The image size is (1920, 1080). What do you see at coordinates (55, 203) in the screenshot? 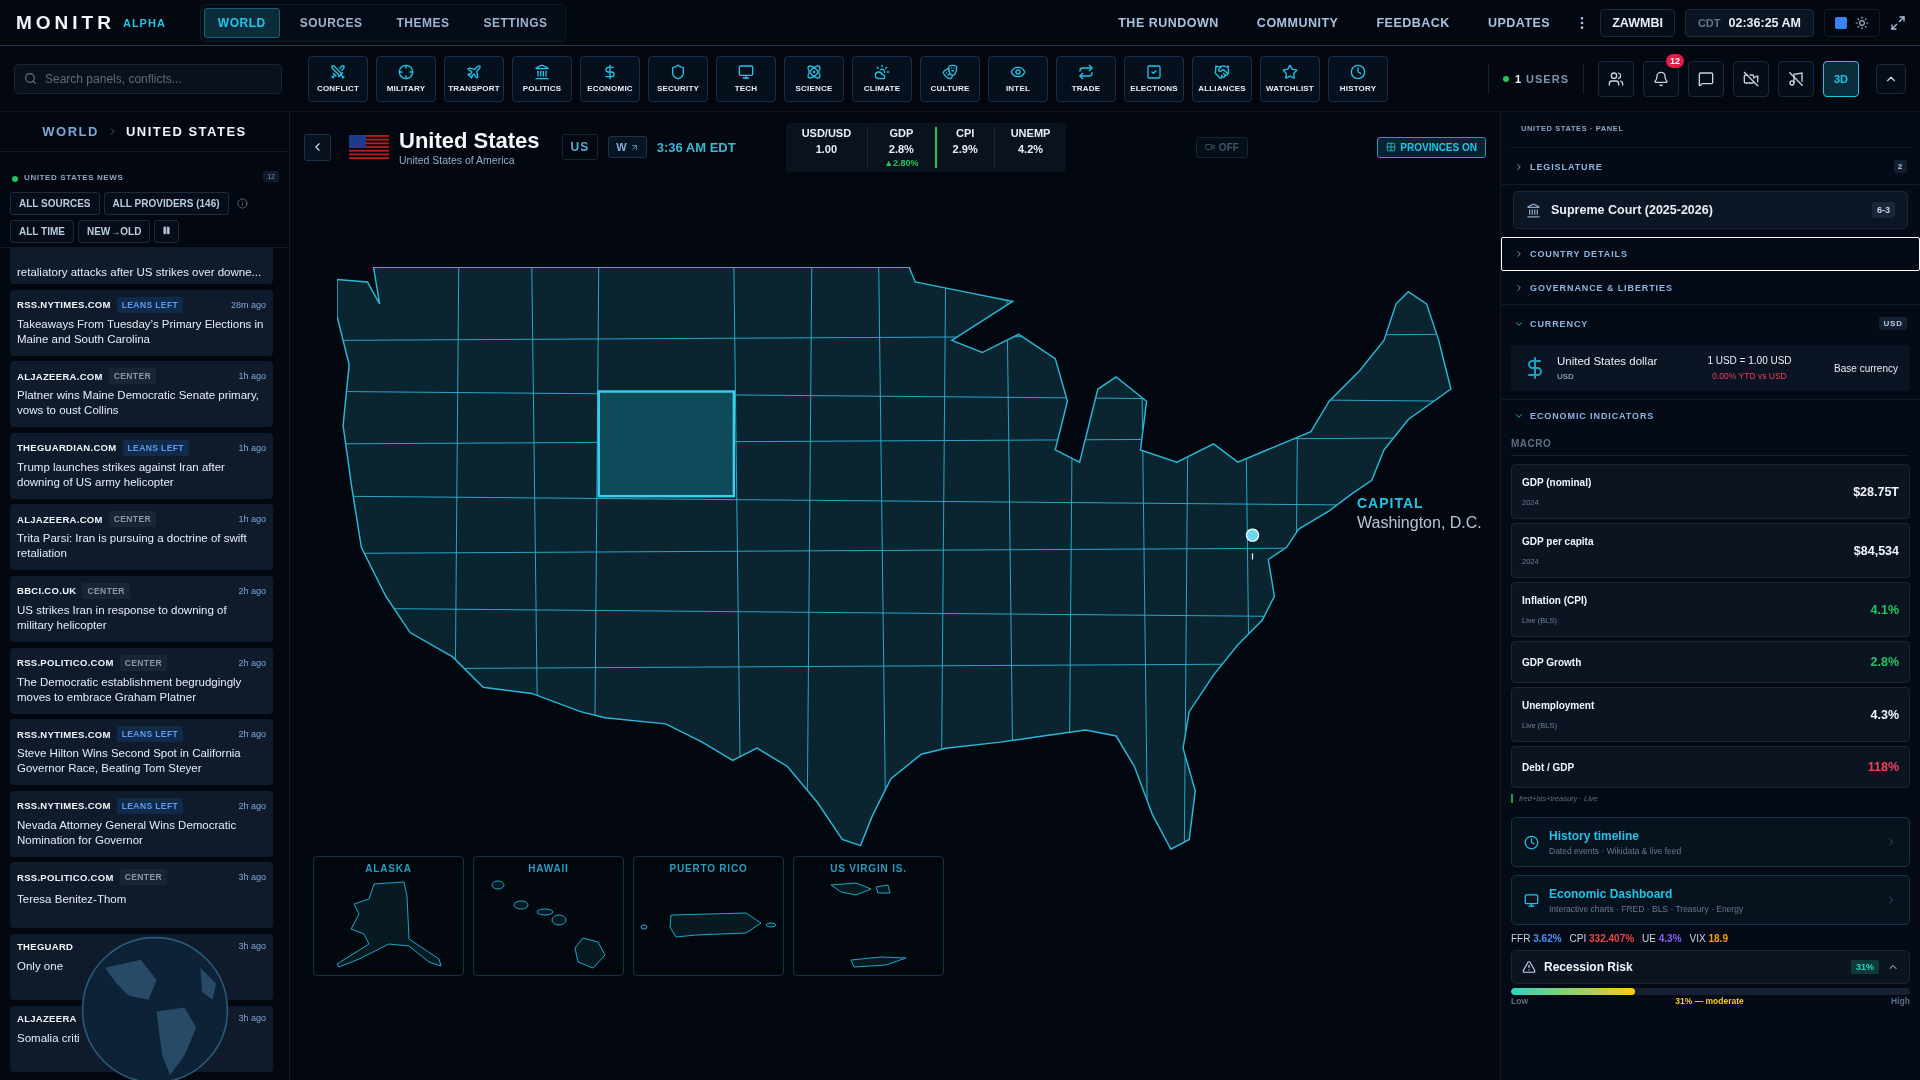
I see `source-filter: ALL SOURCES` at bounding box center [55, 203].